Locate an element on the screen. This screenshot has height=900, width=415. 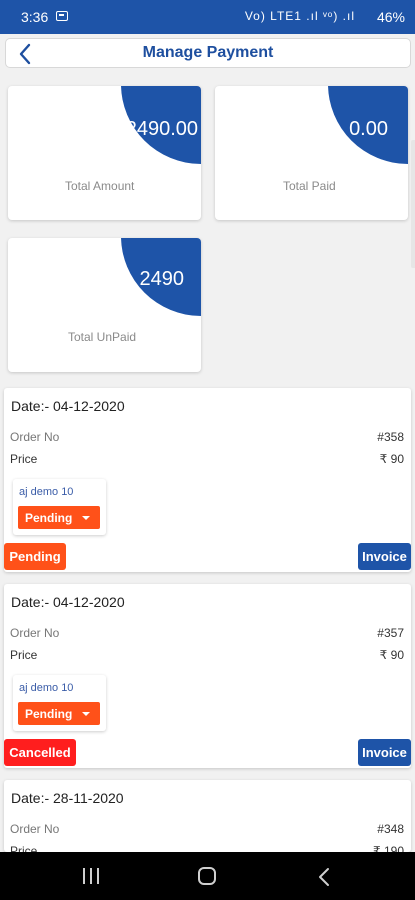
total-paid-label: Total Paid is located at coordinates (309, 186).